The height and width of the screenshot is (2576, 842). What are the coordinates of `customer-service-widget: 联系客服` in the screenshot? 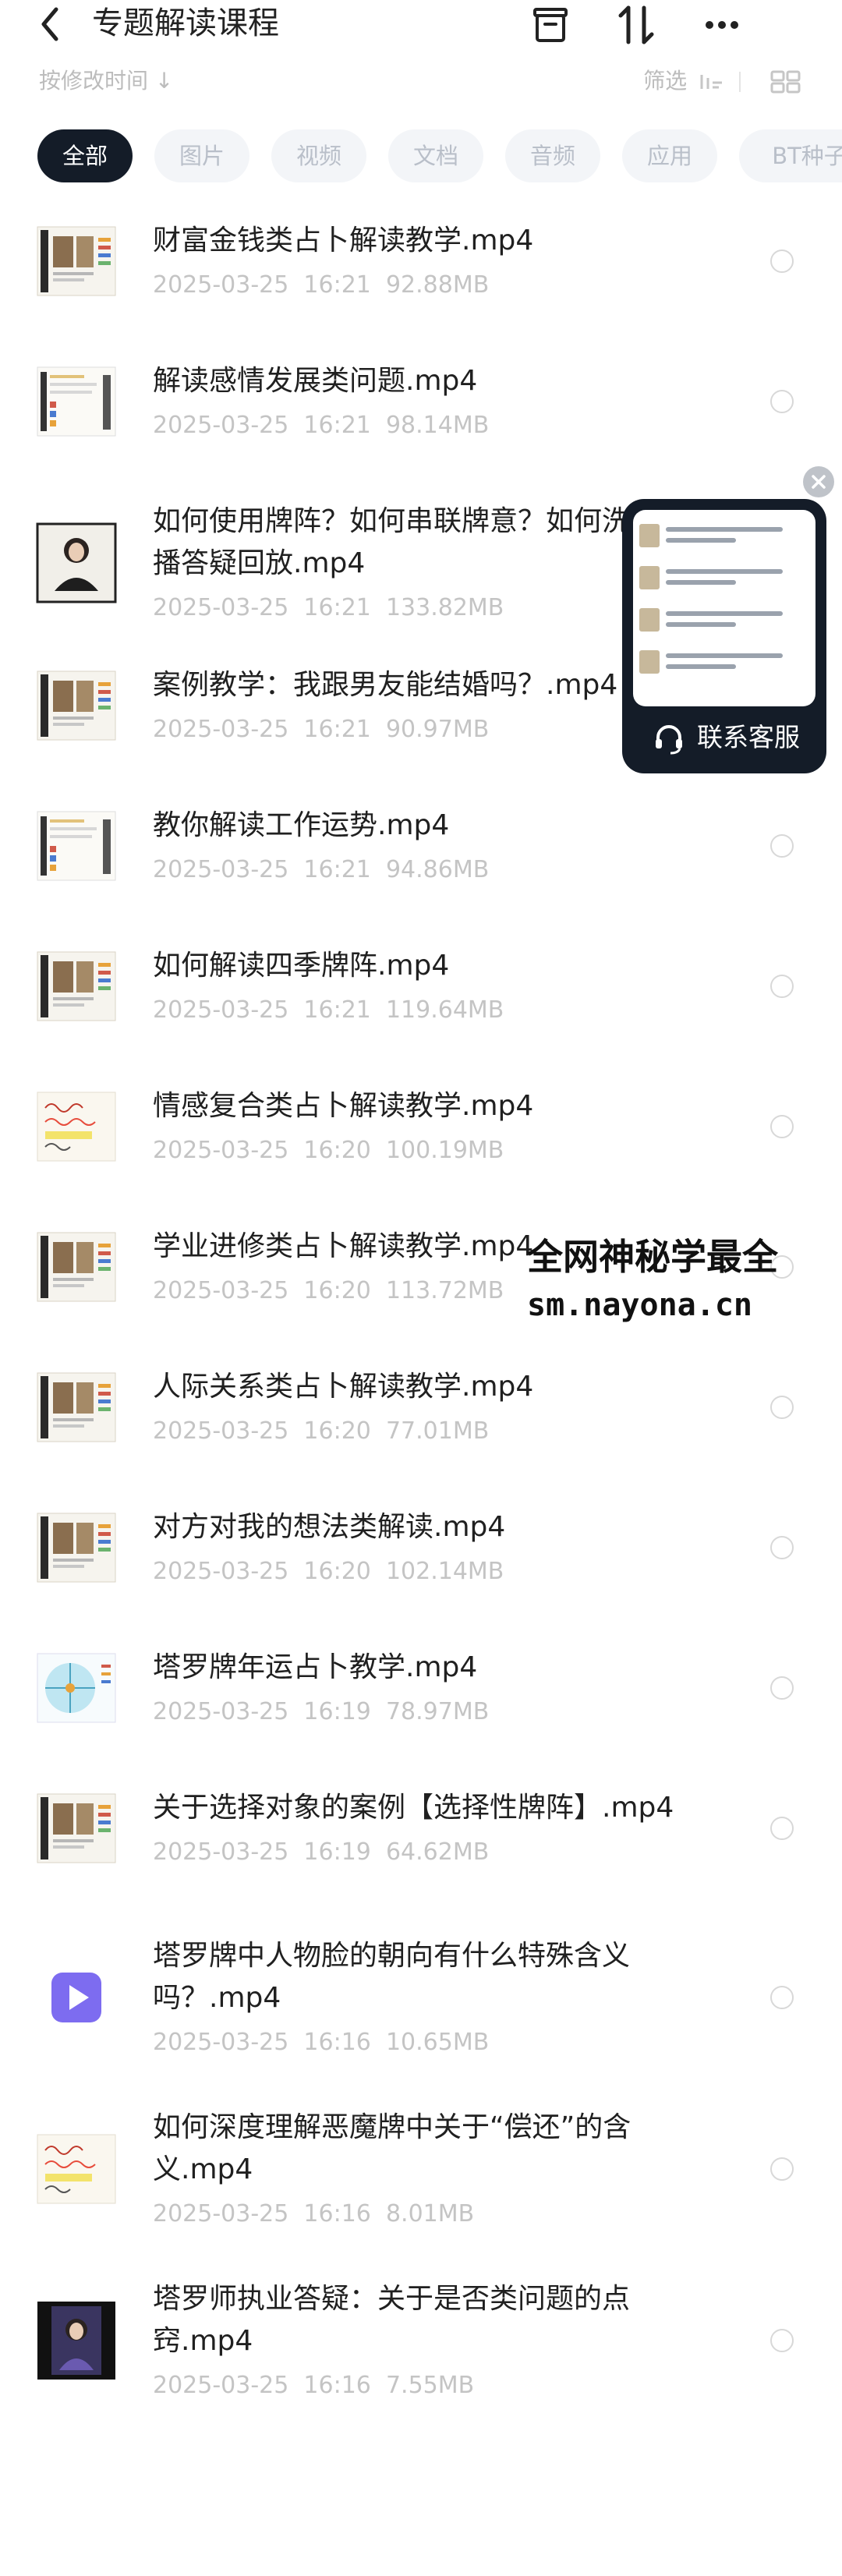 It's located at (724, 636).